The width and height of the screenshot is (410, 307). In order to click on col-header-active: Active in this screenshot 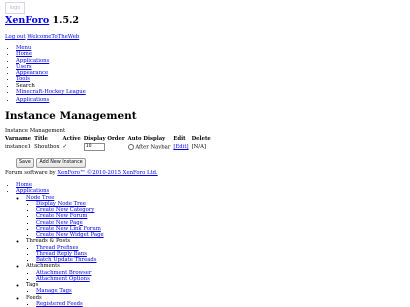, I will do `click(71, 139)`.